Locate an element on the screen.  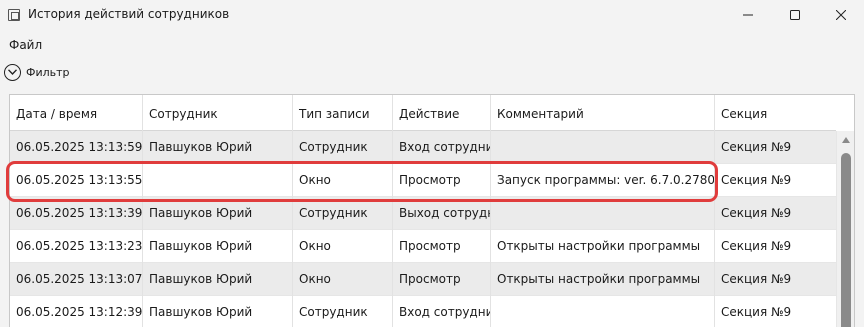
title-bar: История действий сотрудников is located at coordinates (432, 15).